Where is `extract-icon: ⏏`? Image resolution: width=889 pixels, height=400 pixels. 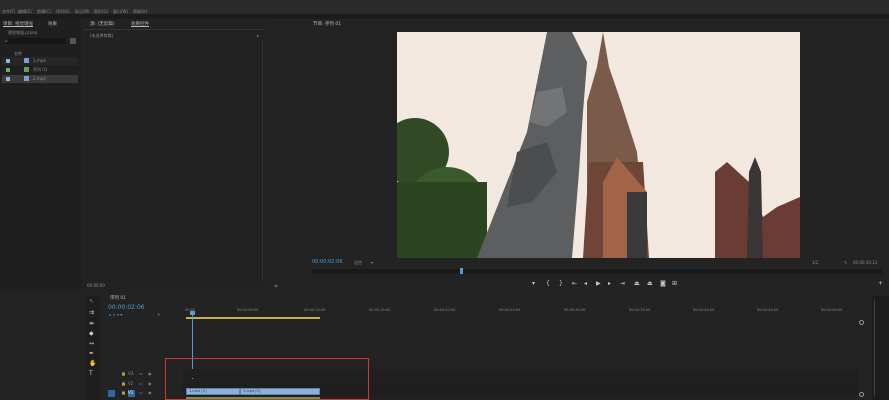 extract-icon: ⏏ is located at coordinates (650, 283).